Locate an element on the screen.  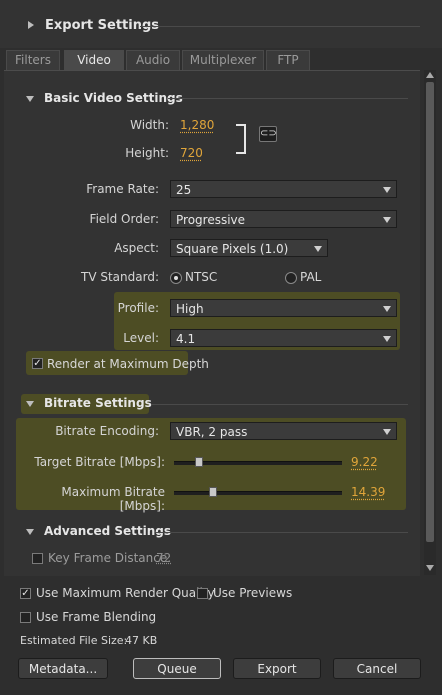
tab-multiplexer: Multiplexer is located at coordinates (223, 60).